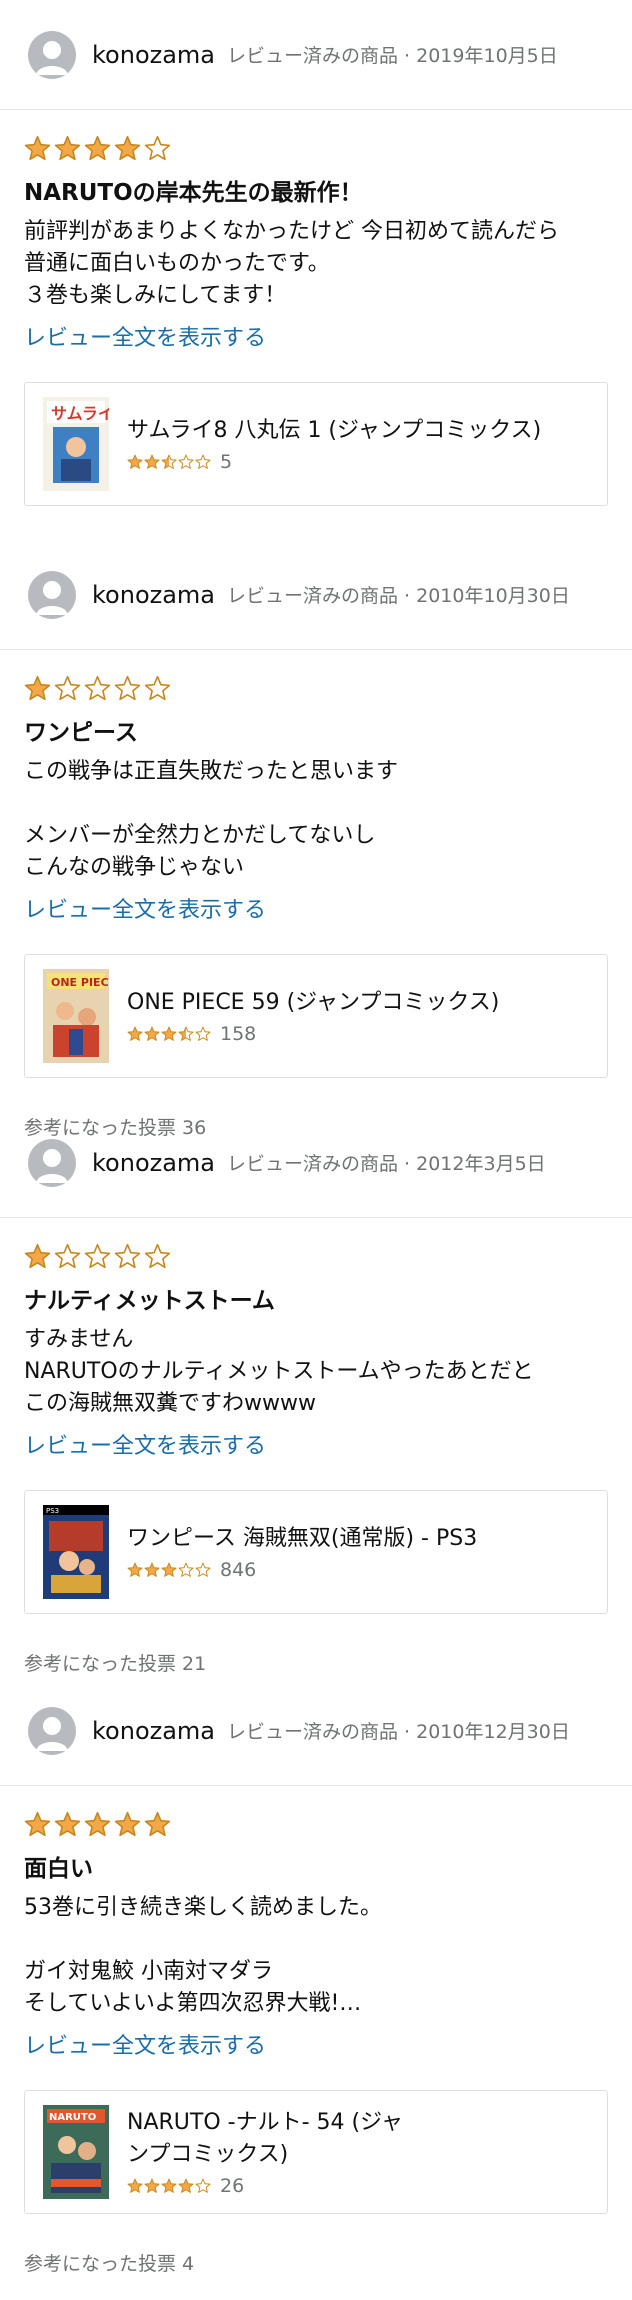 The width and height of the screenshot is (632, 2300). I want to click on book-cover-samurai8-icon: サムライ8, so click(76, 444).